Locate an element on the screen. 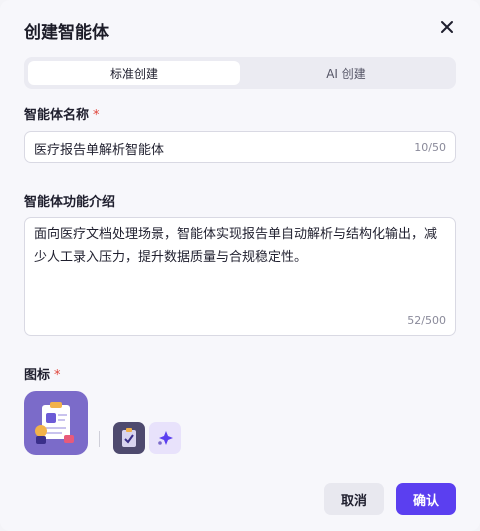 The image size is (480, 531). agent-name-value: 医疗报告单解析智能体 is located at coordinates (99, 150).